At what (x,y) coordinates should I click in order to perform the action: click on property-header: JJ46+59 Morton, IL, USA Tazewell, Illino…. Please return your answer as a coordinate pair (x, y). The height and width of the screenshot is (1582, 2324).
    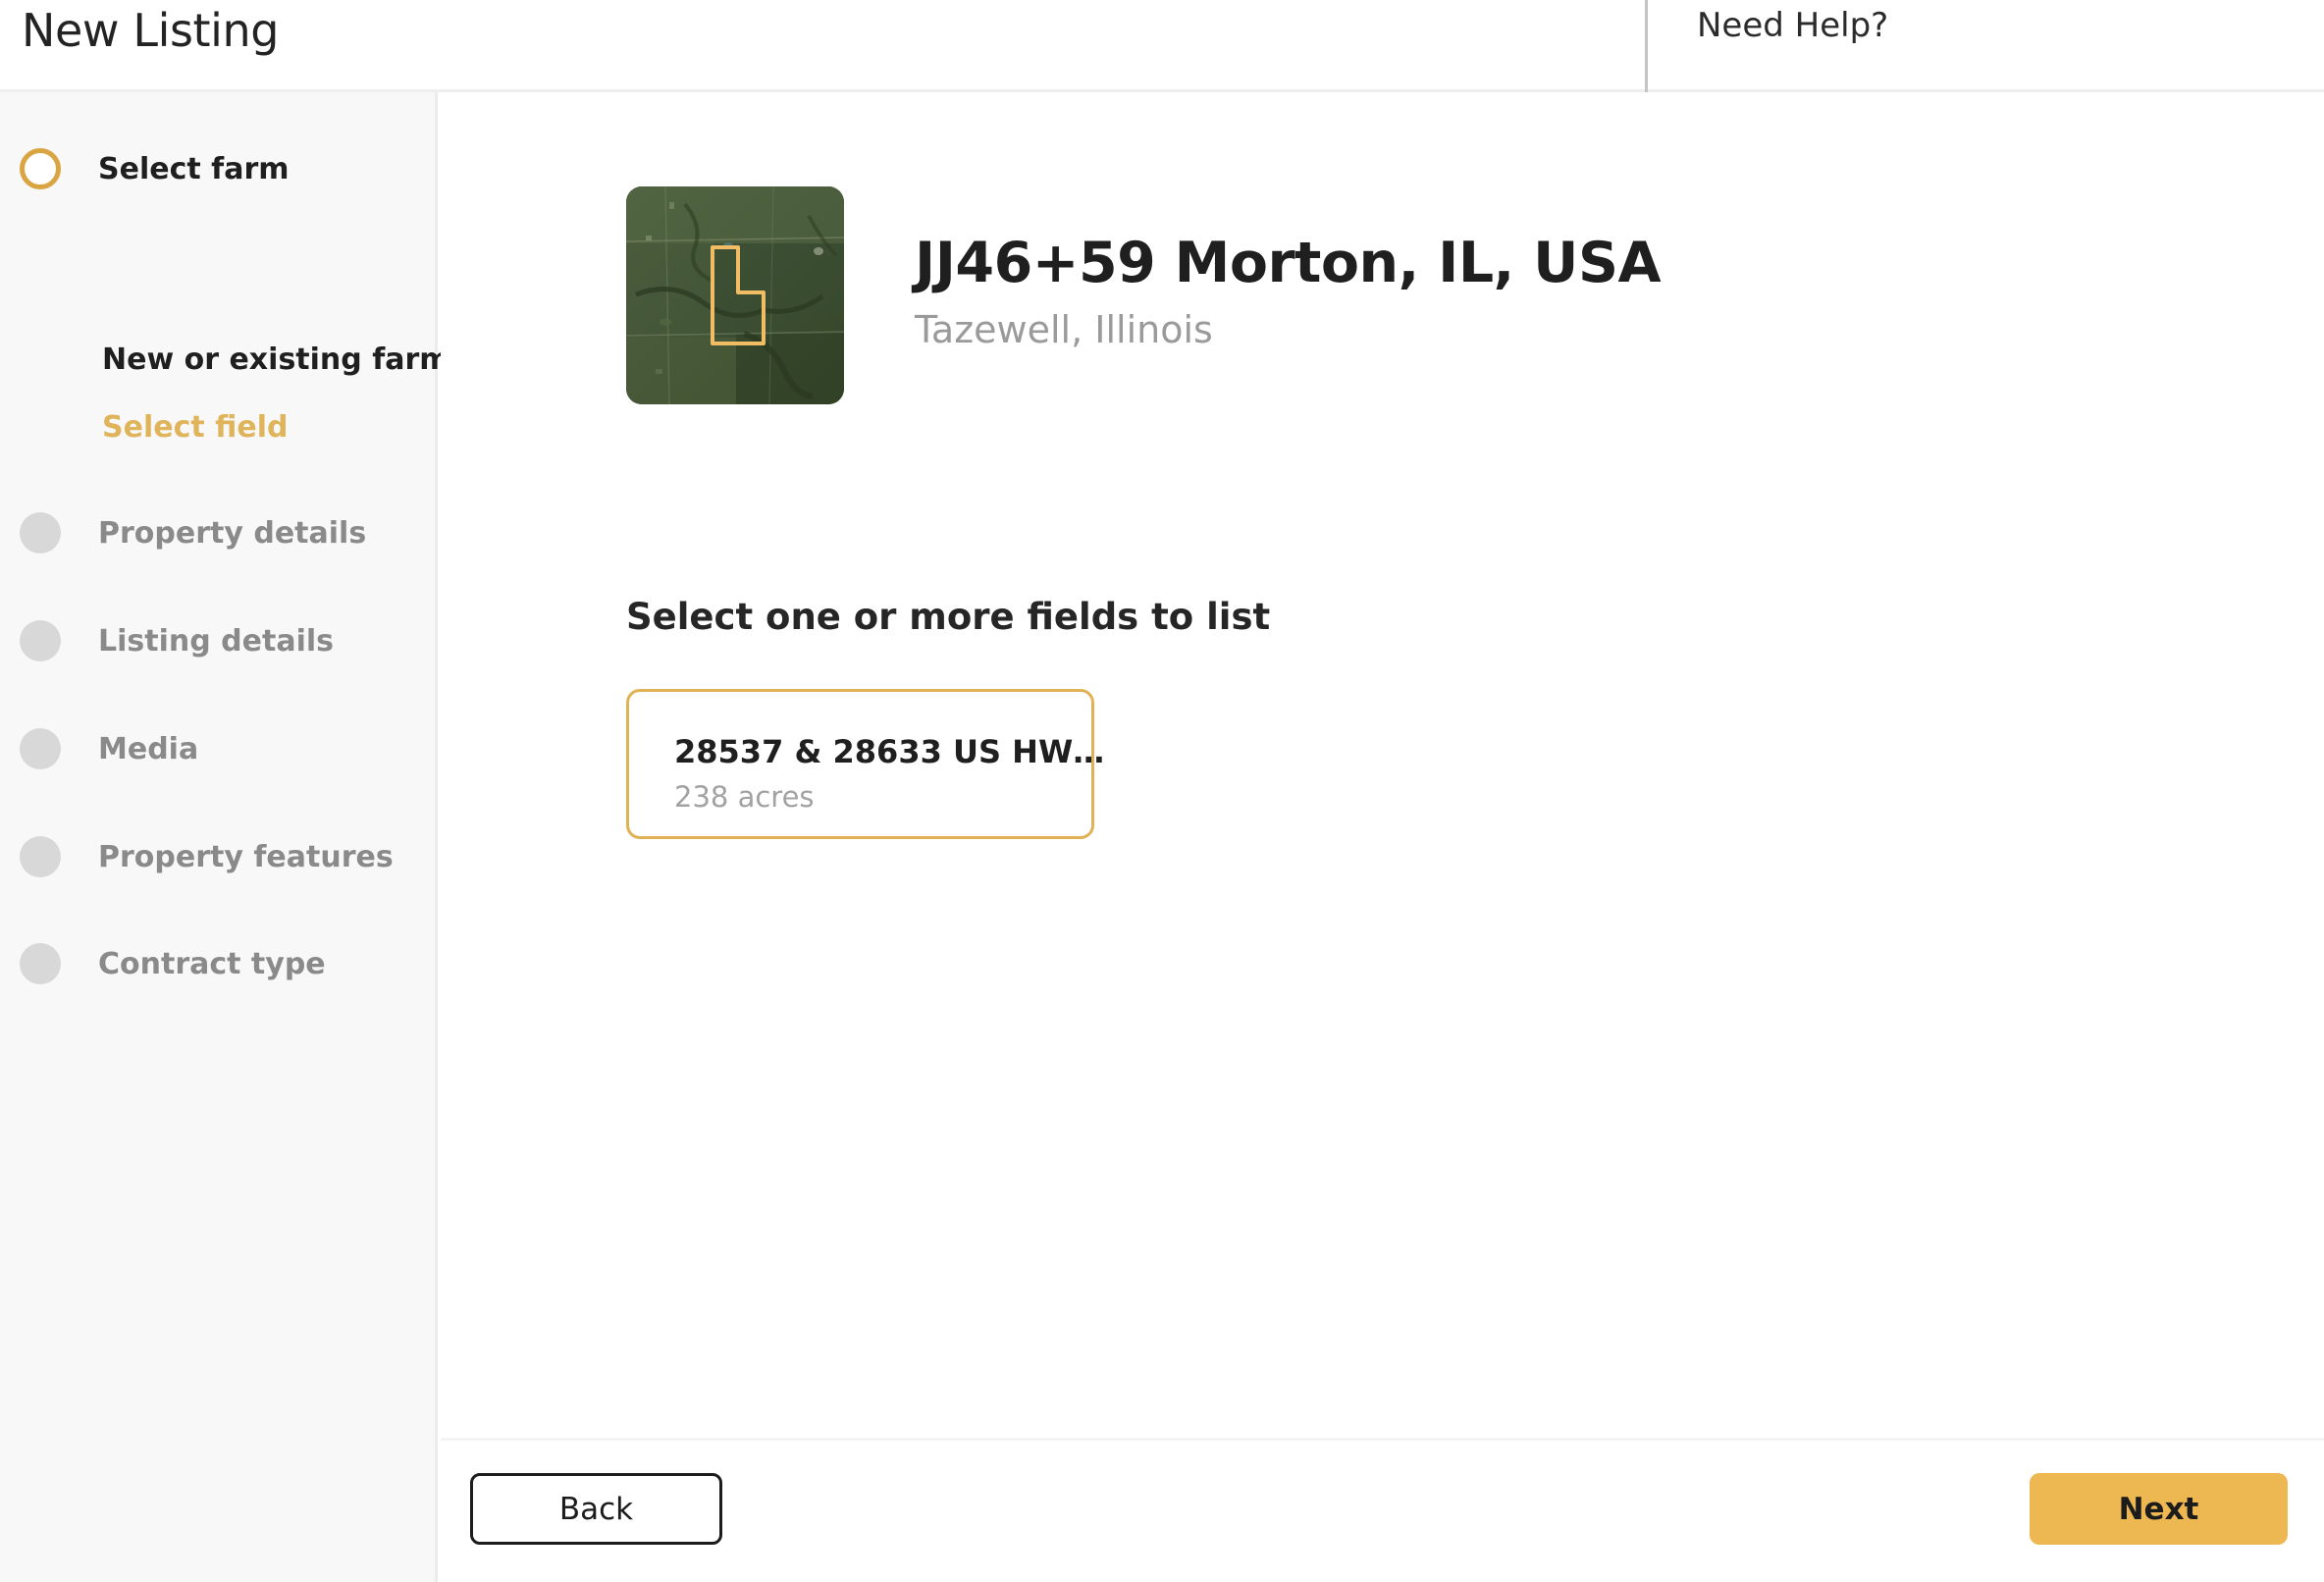
    Looking at the image, I should click on (1144, 295).